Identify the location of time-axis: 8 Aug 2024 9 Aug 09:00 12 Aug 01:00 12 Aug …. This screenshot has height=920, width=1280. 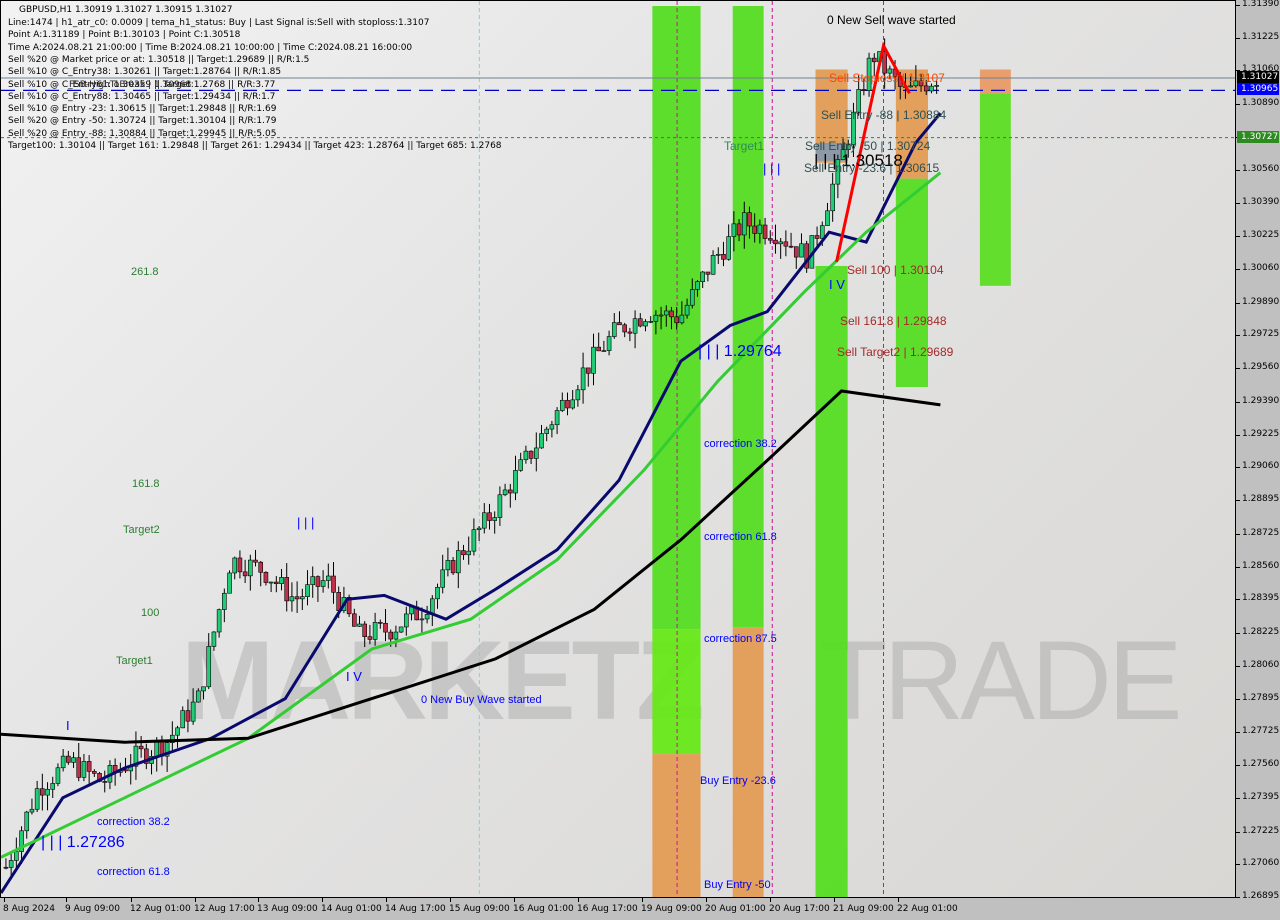
(618, 909).